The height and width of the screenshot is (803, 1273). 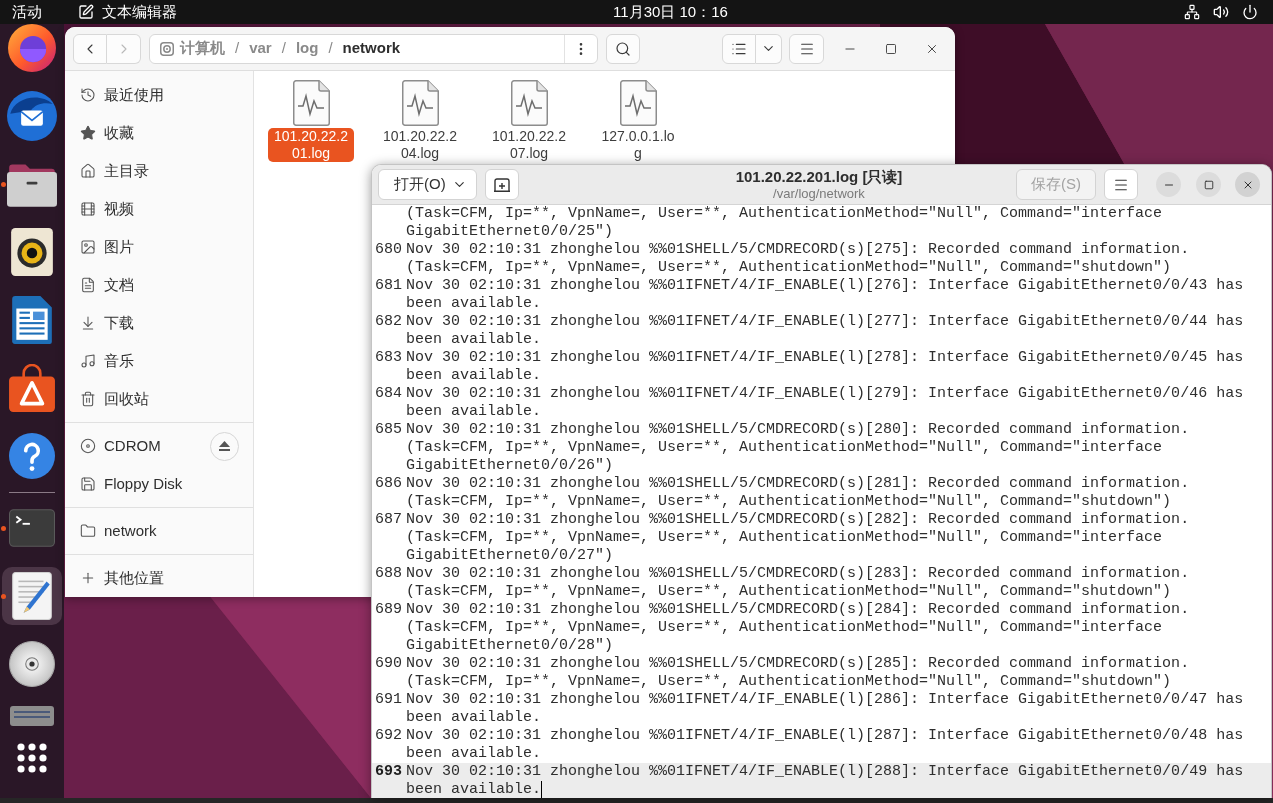 What do you see at coordinates (388, 393) in the screenshot?
I see `line-number: 684` at bounding box center [388, 393].